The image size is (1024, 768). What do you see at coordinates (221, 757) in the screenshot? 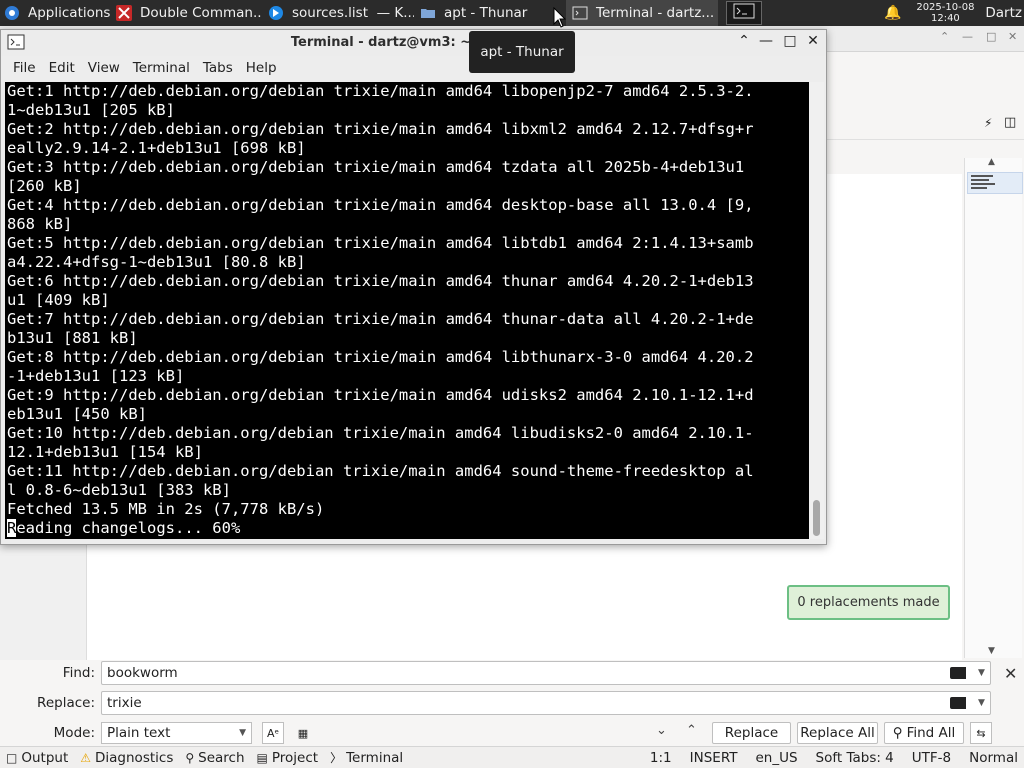
I see `search-label: Search` at bounding box center [221, 757].